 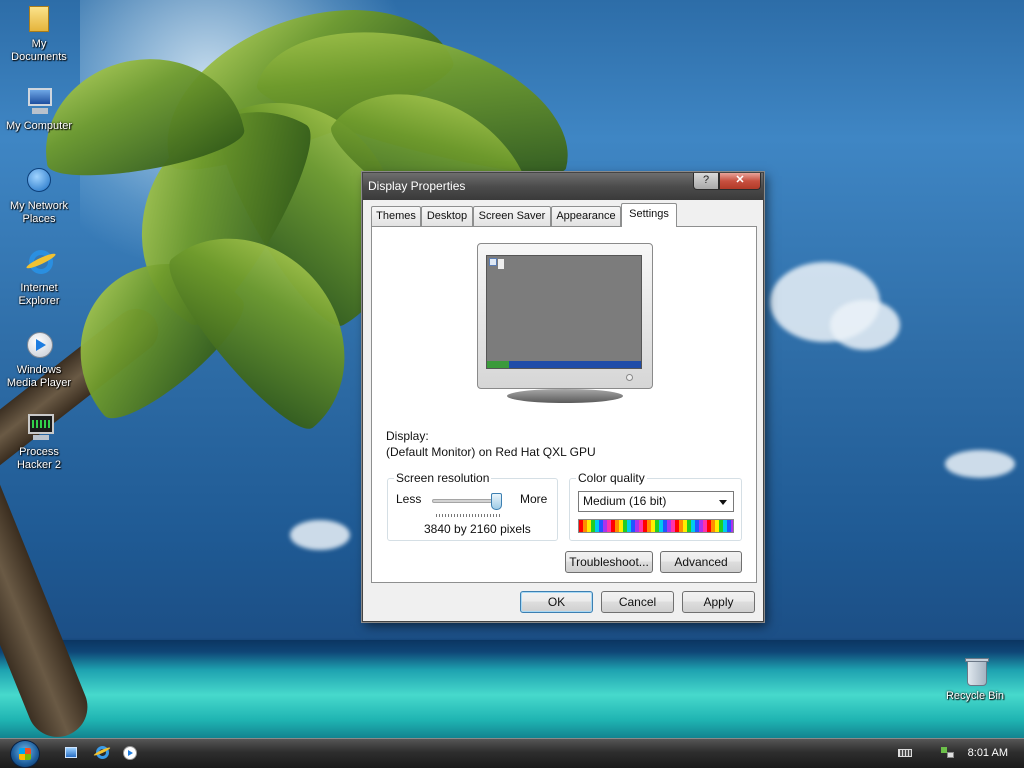 I want to click on color-quality-value: Medium (16 bit), so click(x=625, y=501).